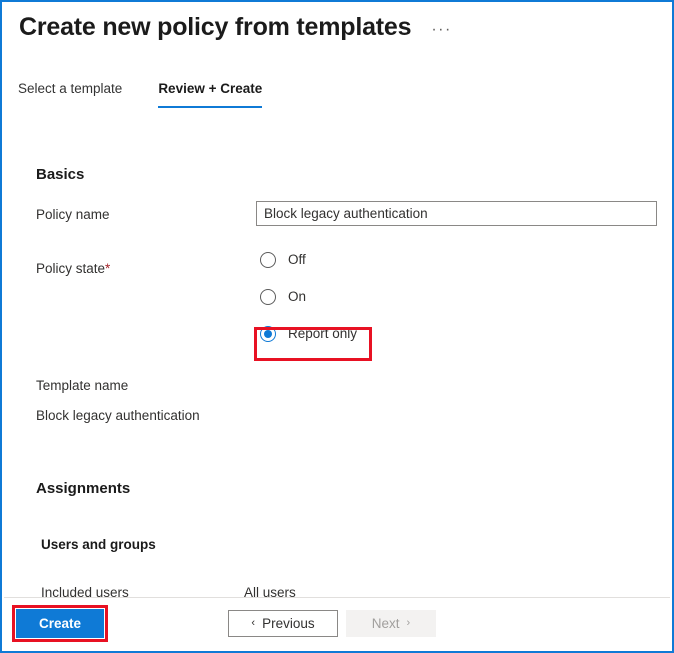  Describe the element at coordinates (268, 334) in the screenshot. I see `radio-circle-selected-icon` at that location.